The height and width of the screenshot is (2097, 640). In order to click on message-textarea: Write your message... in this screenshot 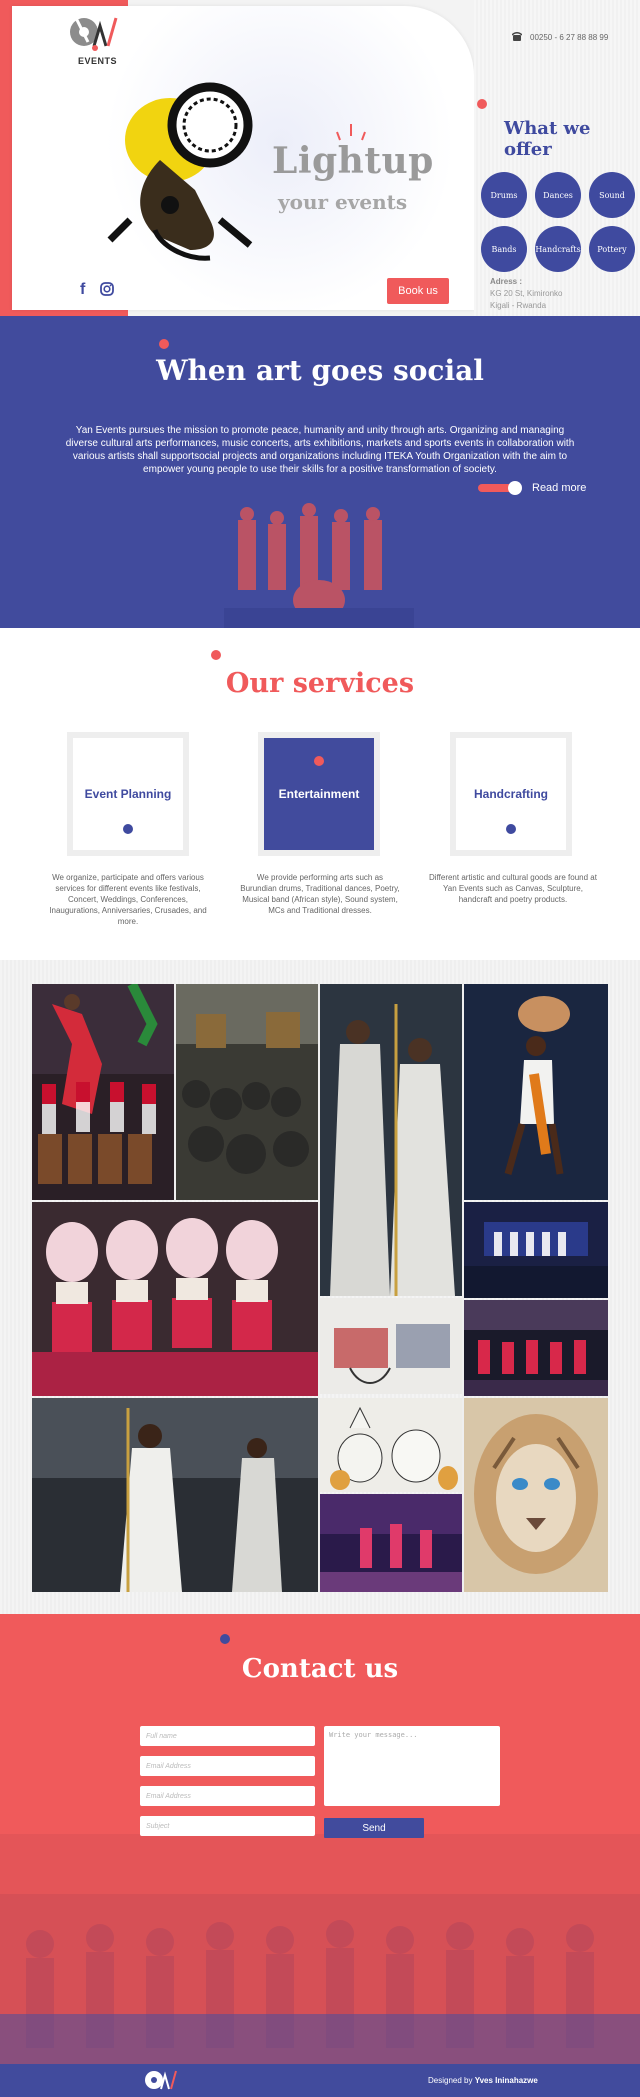, I will do `click(412, 1766)`.